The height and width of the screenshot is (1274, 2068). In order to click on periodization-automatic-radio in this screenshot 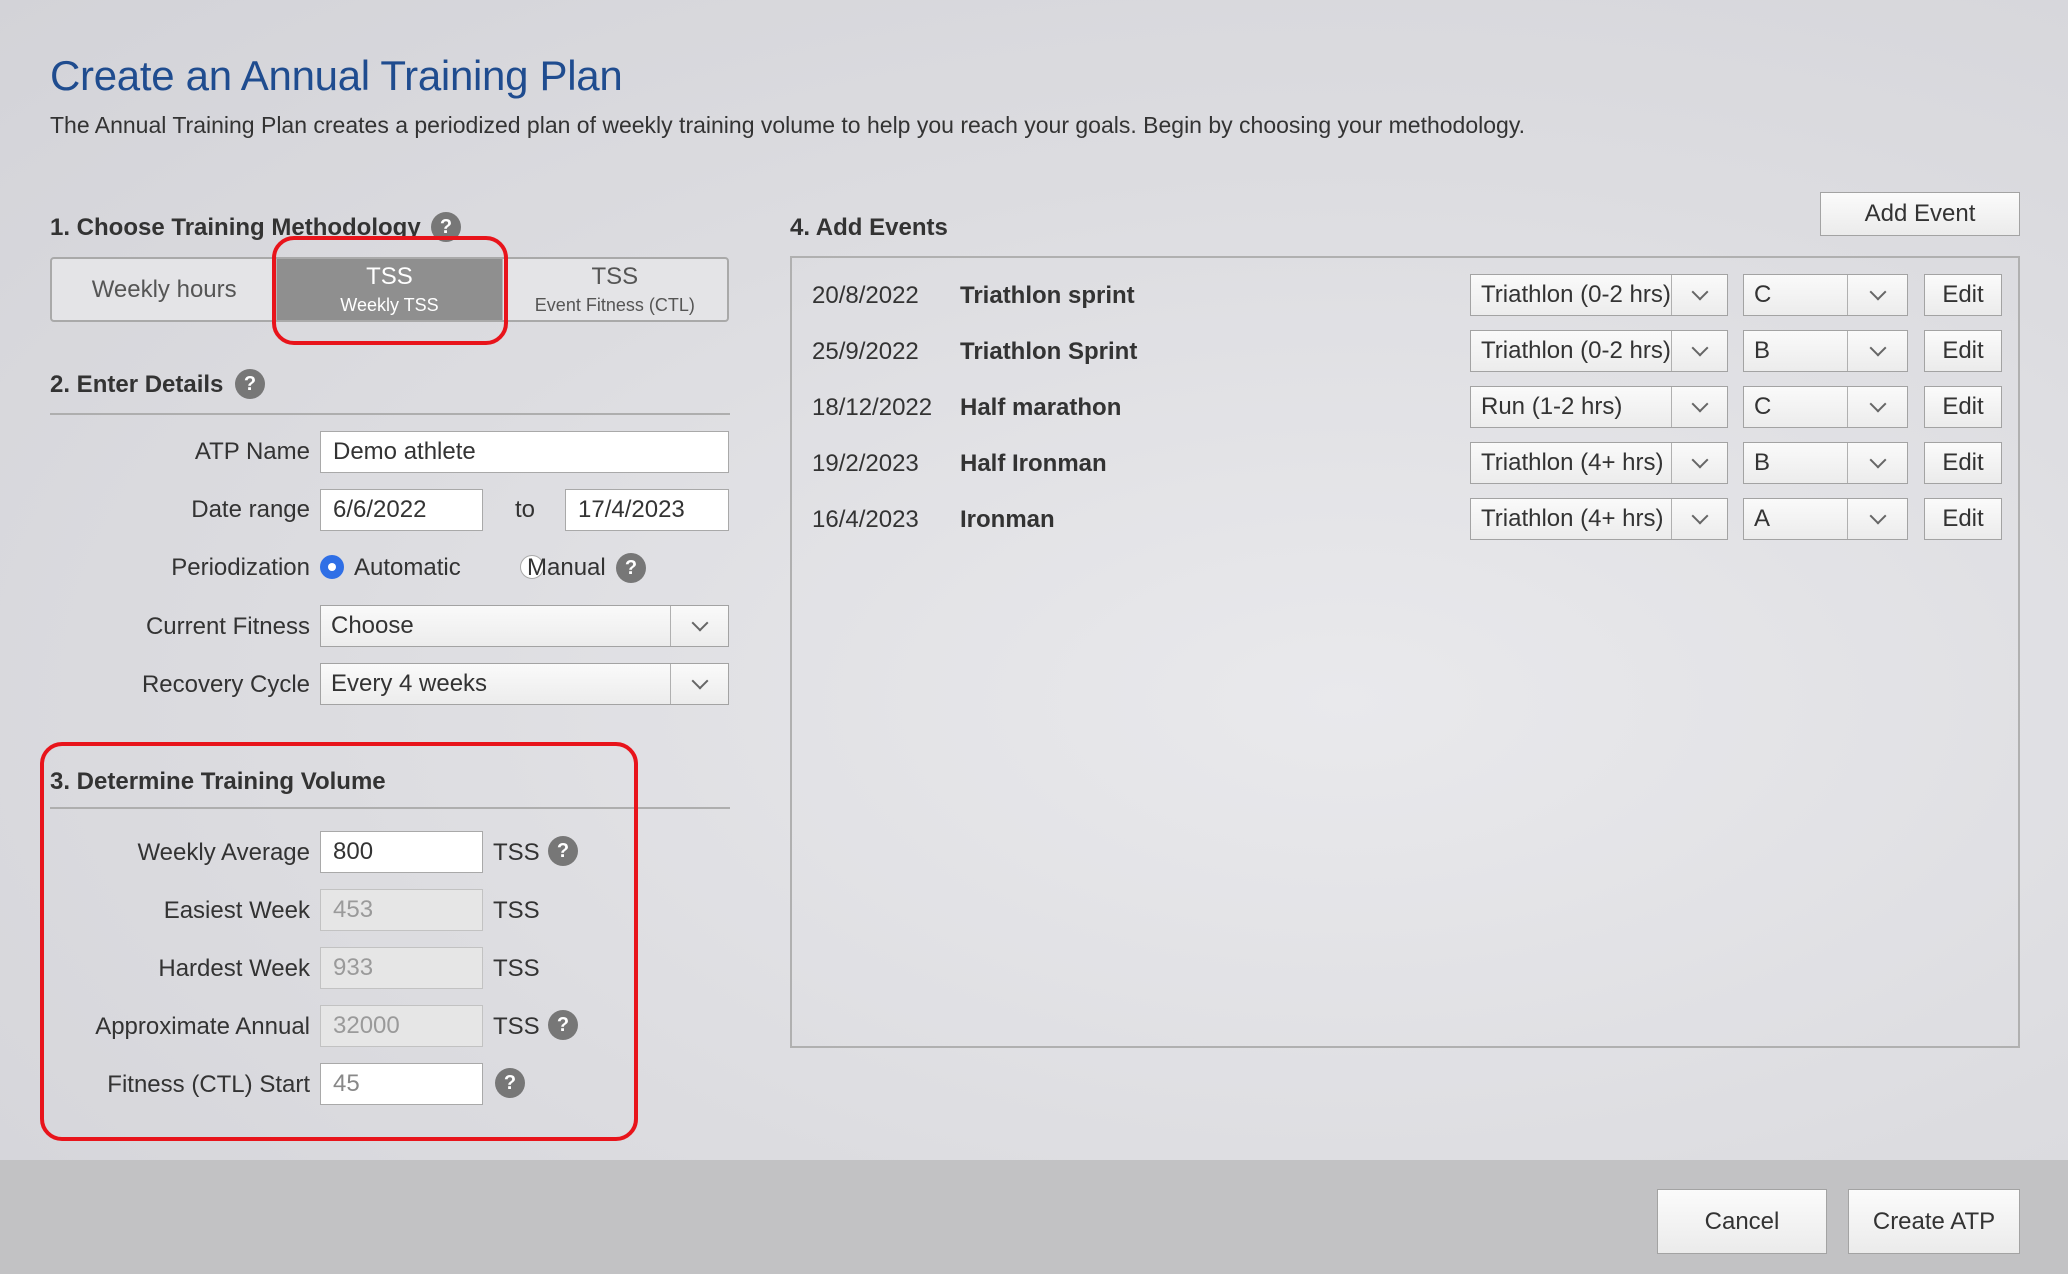, I will do `click(332, 567)`.